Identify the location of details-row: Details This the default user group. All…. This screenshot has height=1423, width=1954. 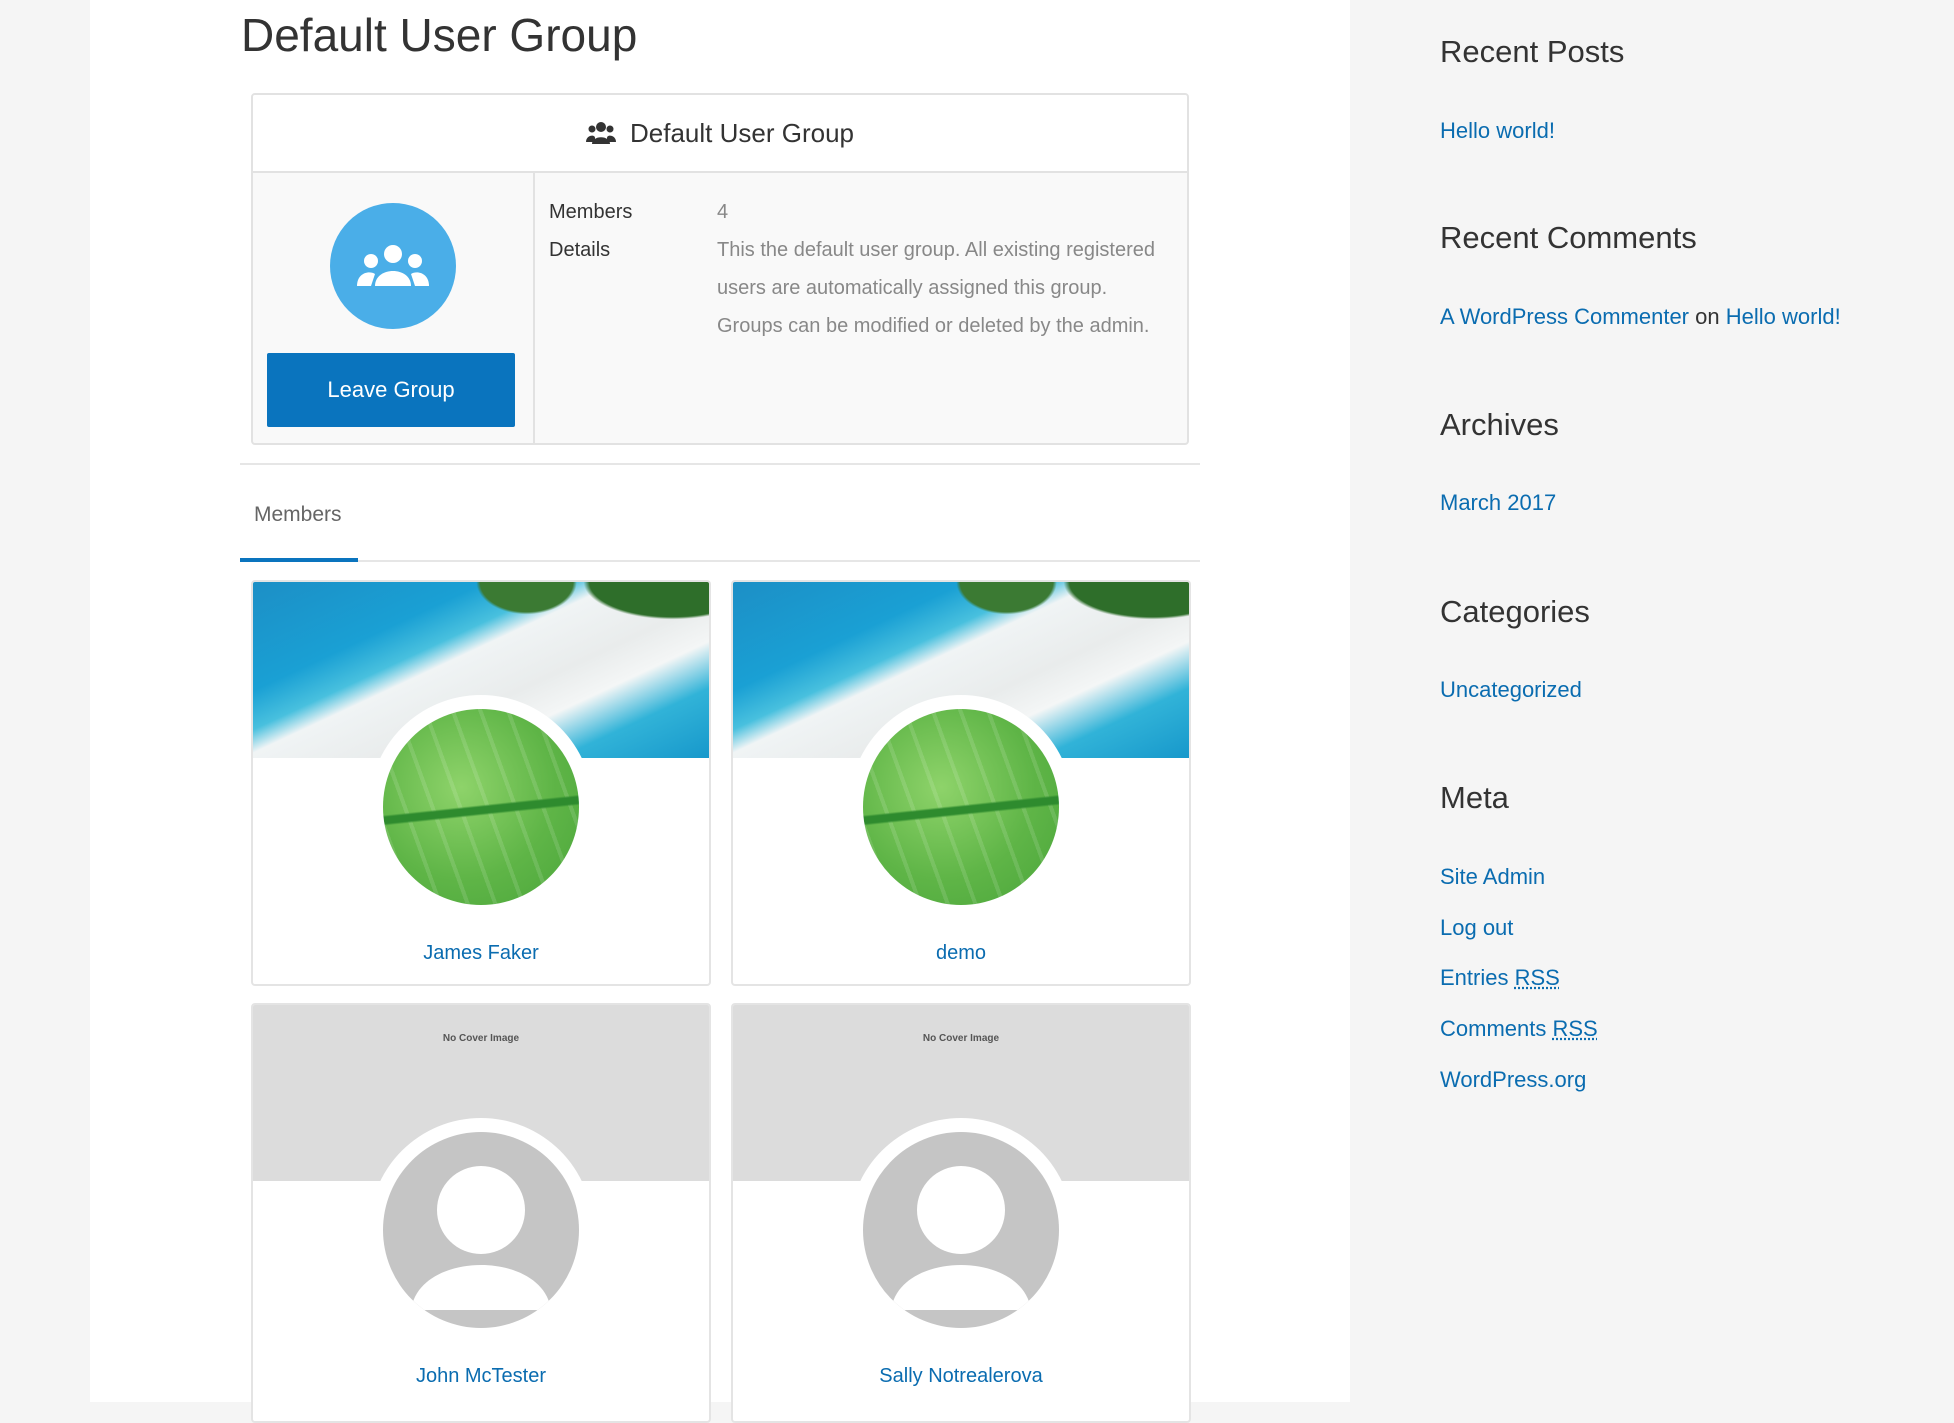
(863, 288).